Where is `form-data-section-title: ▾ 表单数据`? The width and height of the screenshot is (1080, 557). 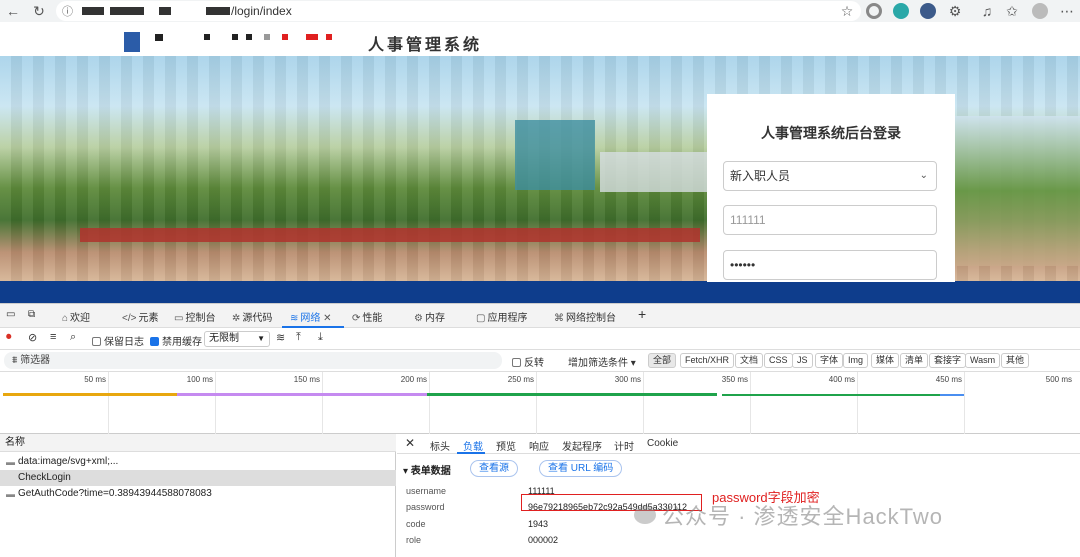 form-data-section-title: ▾ 表单数据 is located at coordinates (427, 469).